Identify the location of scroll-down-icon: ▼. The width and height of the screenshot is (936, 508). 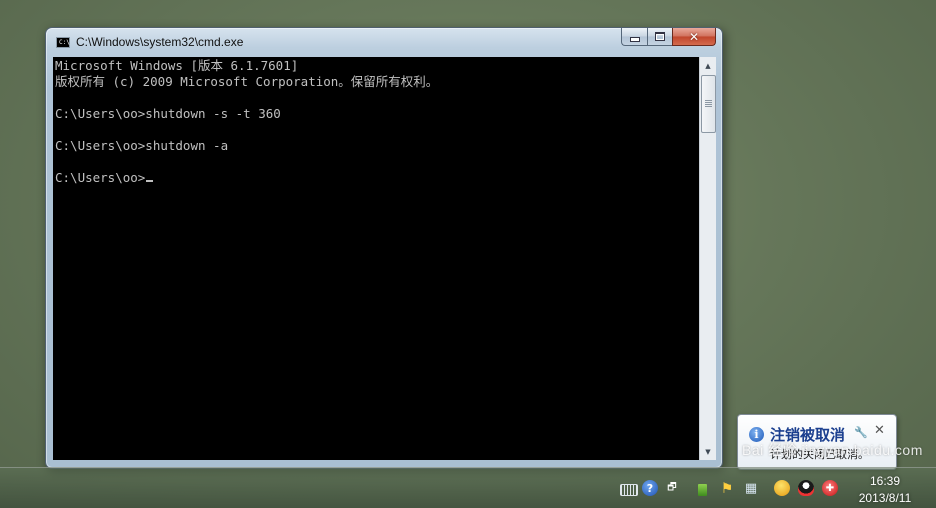
(708, 451).